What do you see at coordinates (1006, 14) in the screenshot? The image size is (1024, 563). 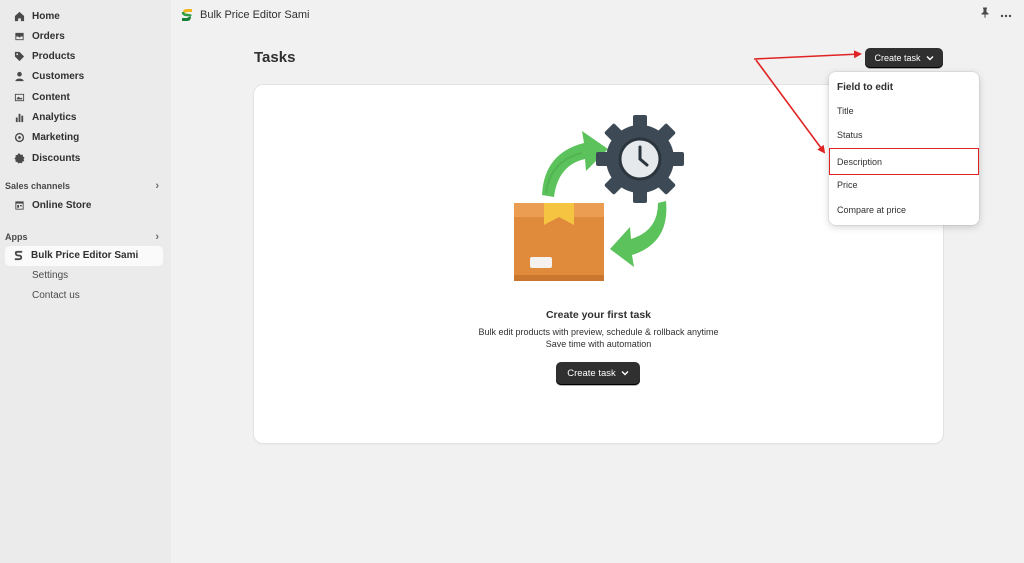 I see `more-options-icon` at bounding box center [1006, 14].